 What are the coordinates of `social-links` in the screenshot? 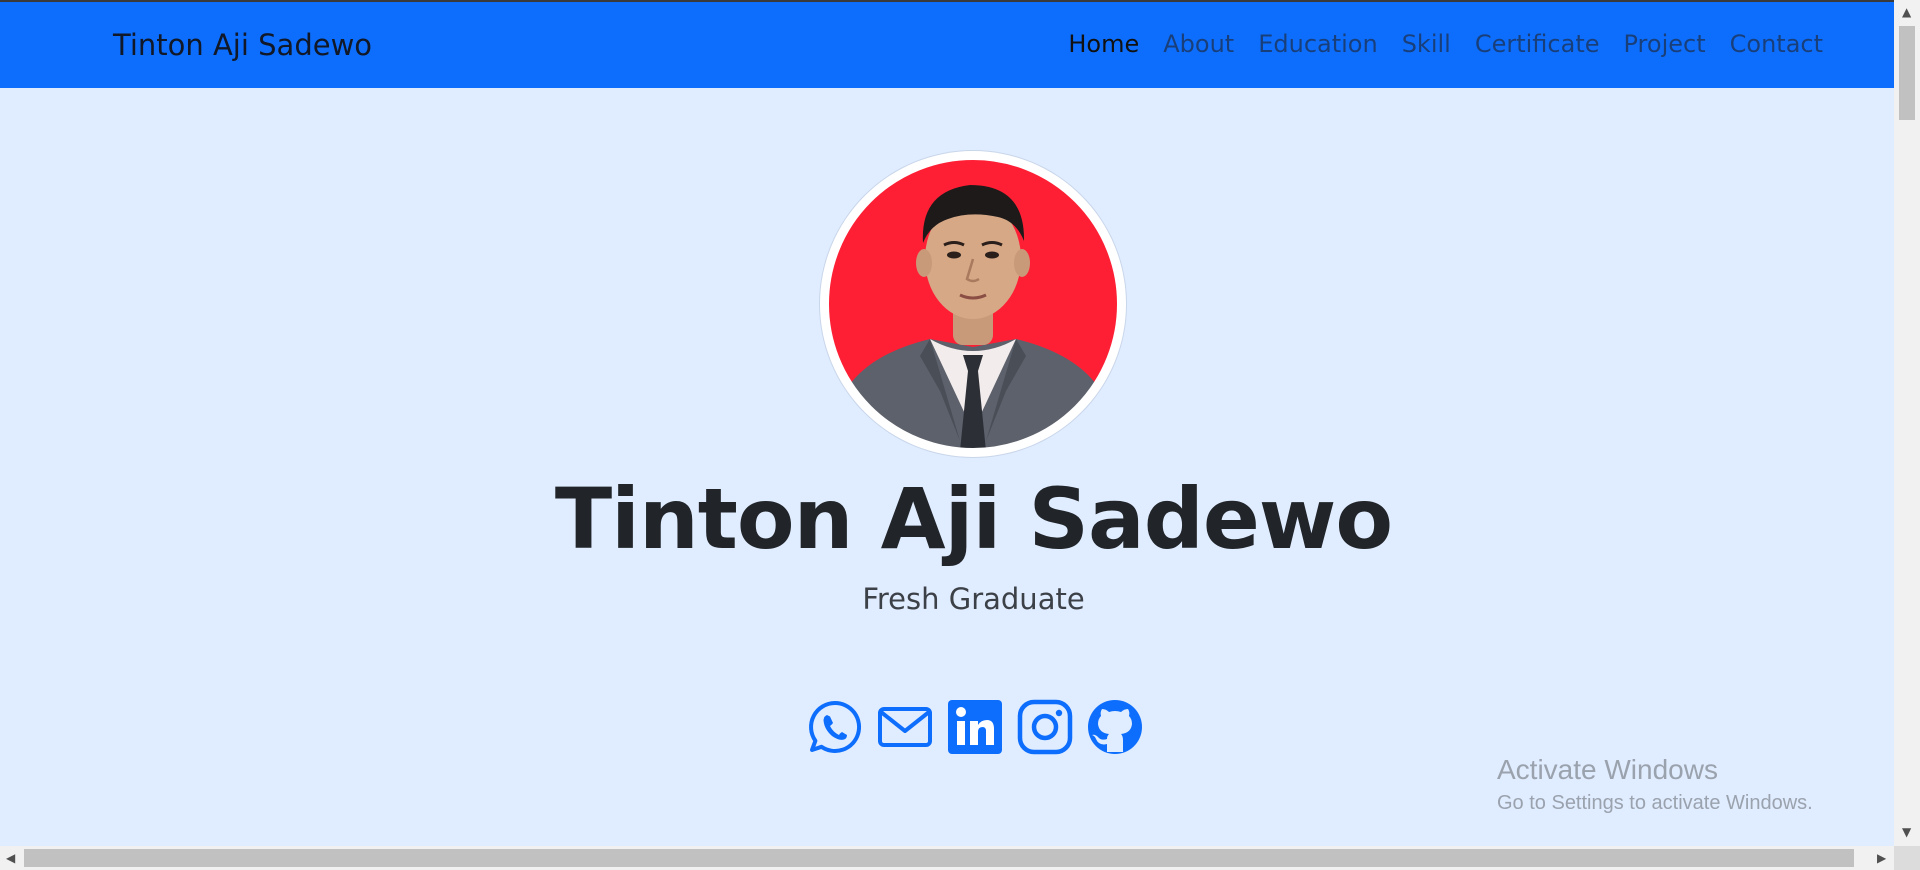 It's located at (975, 727).